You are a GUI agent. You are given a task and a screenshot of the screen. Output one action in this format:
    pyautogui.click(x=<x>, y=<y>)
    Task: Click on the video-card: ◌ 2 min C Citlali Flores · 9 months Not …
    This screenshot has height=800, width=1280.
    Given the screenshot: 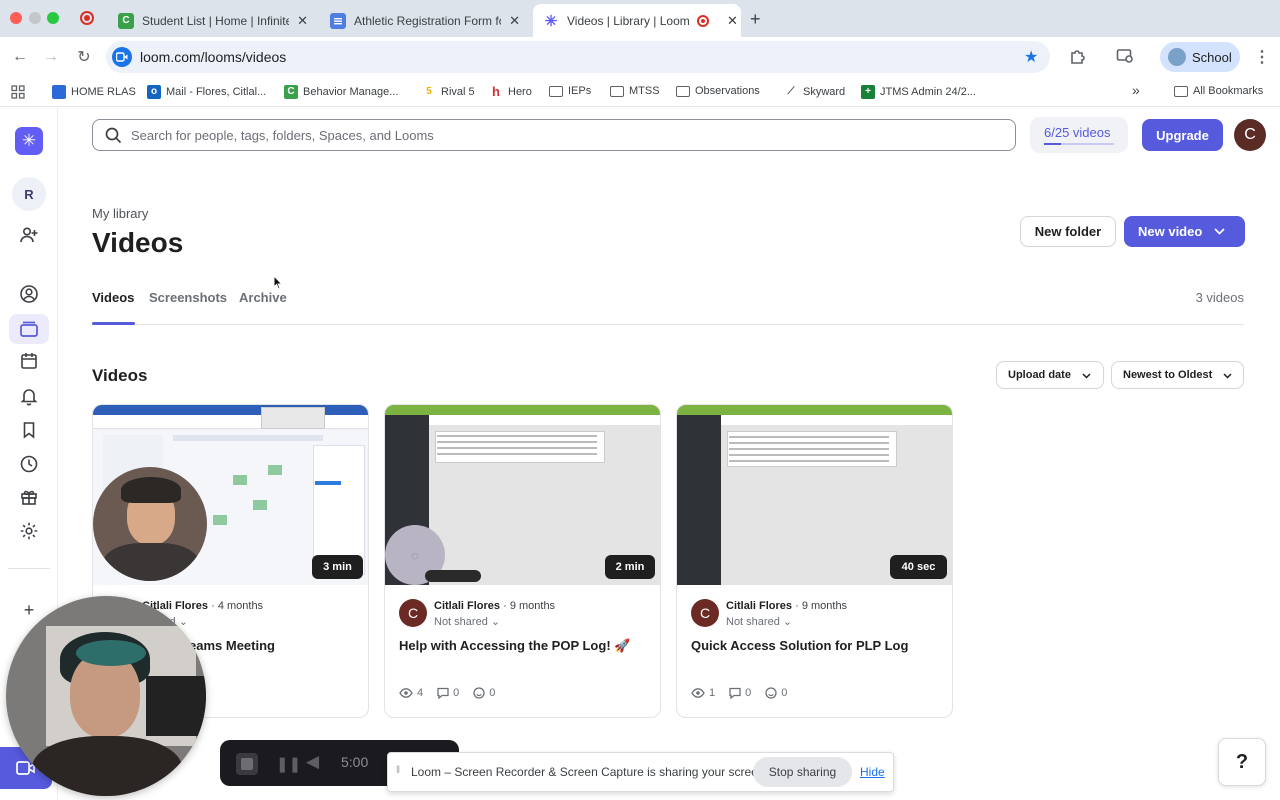 What is the action you would take?
    pyautogui.click(x=522, y=561)
    